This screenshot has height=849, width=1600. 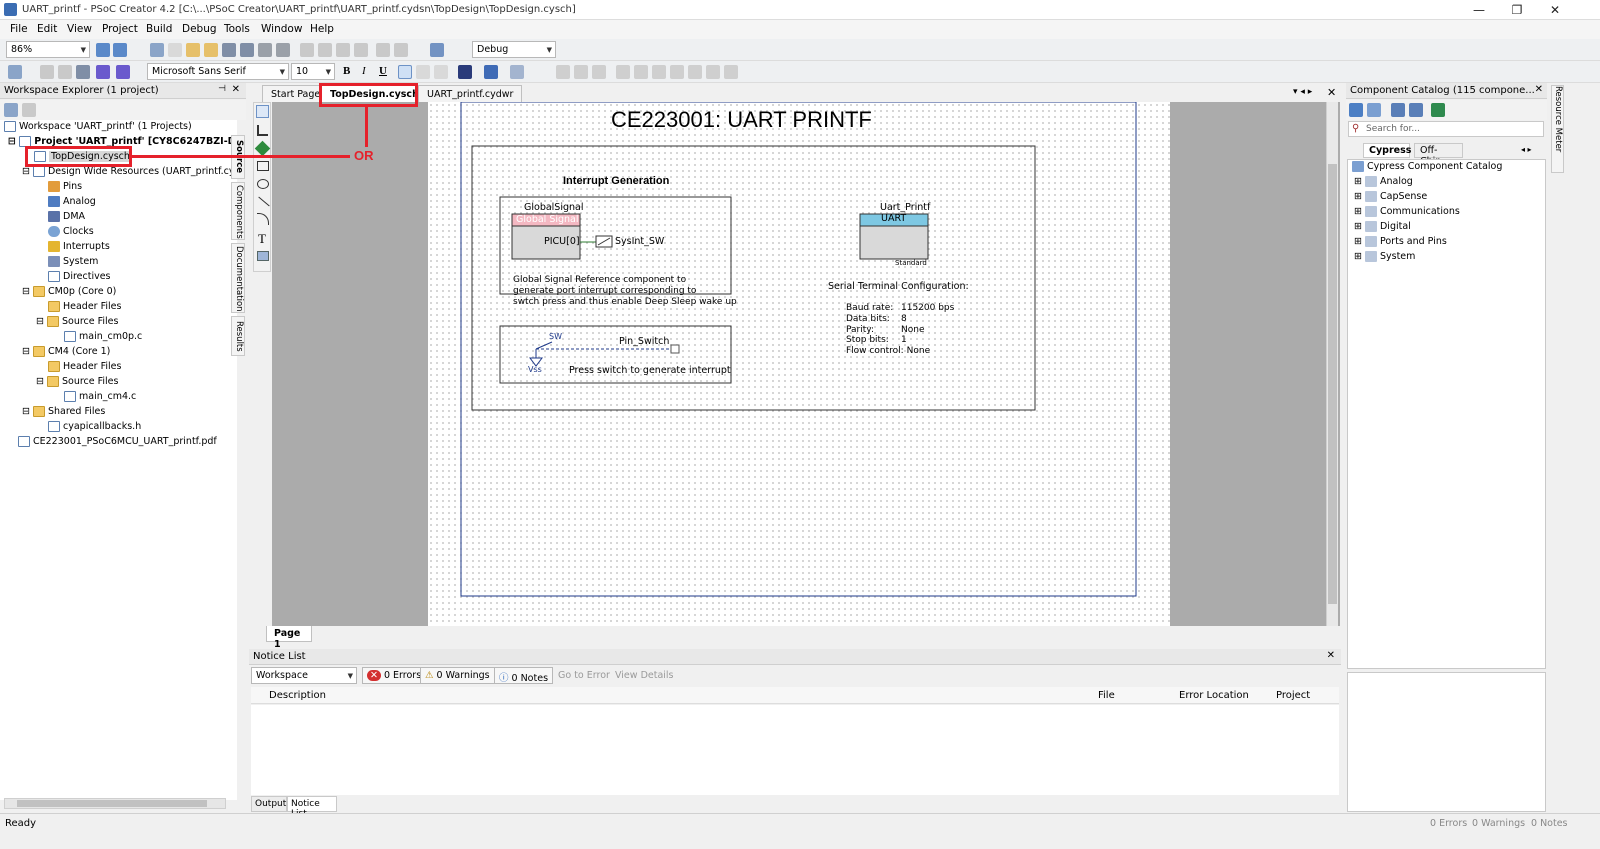 What do you see at coordinates (322, 29) in the screenshot?
I see `menu-help: Help` at bounding box center [322, 29].